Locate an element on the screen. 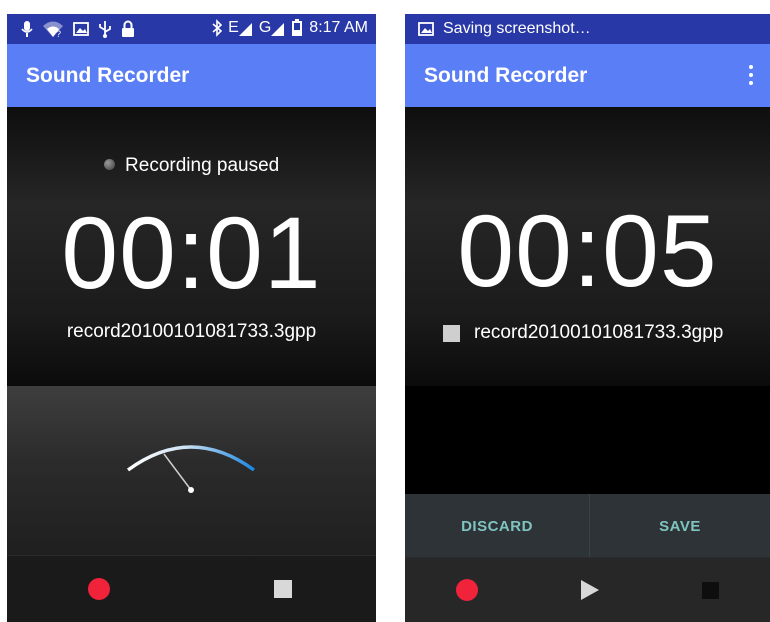 Image resolution: width=770 pixels, height=622 pixels. discard-label: DISCARD is located at coordinates (497, 526).